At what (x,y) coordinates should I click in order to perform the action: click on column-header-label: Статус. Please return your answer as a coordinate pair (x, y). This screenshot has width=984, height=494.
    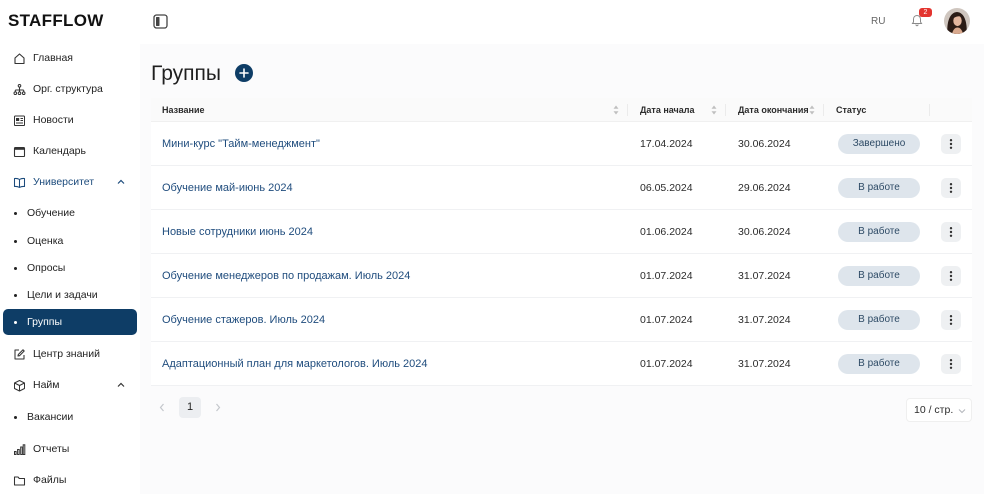
    Looking at the image, I should click on (851, 109).